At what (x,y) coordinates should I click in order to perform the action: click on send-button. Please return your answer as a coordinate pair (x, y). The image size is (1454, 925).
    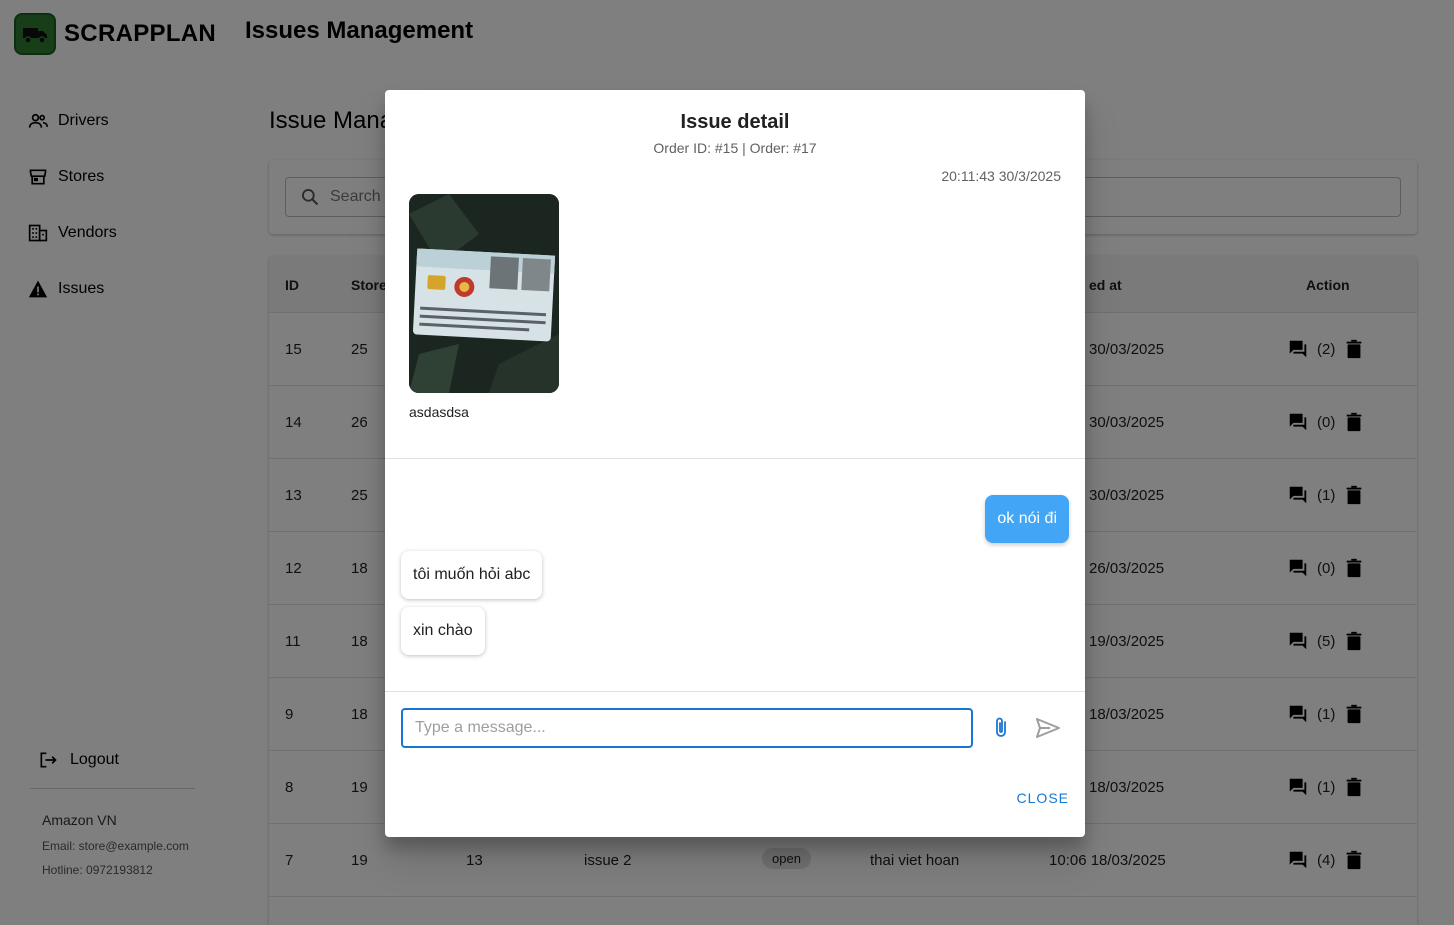
    Looking at the image, I should click on (1048, 728).